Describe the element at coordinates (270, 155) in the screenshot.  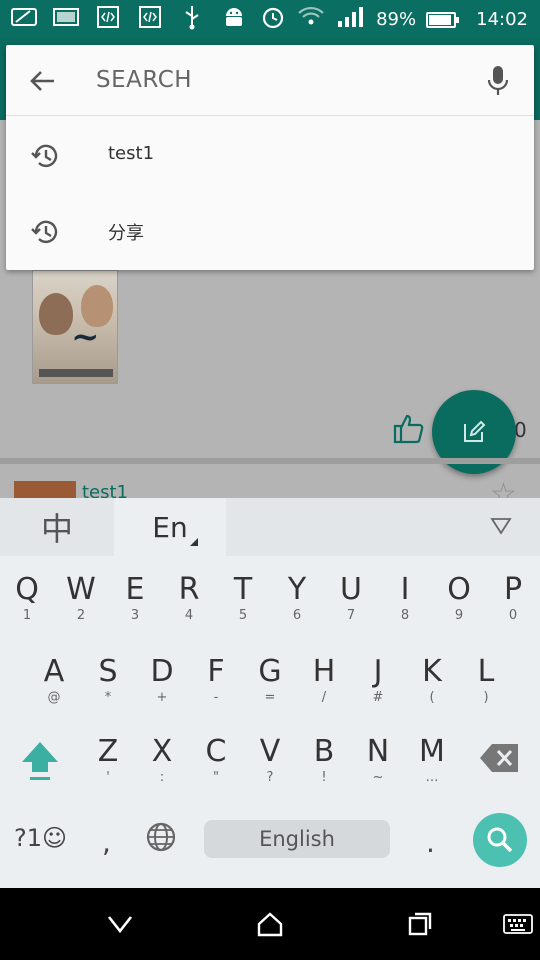
I see `search-history-item: test1` at that location.